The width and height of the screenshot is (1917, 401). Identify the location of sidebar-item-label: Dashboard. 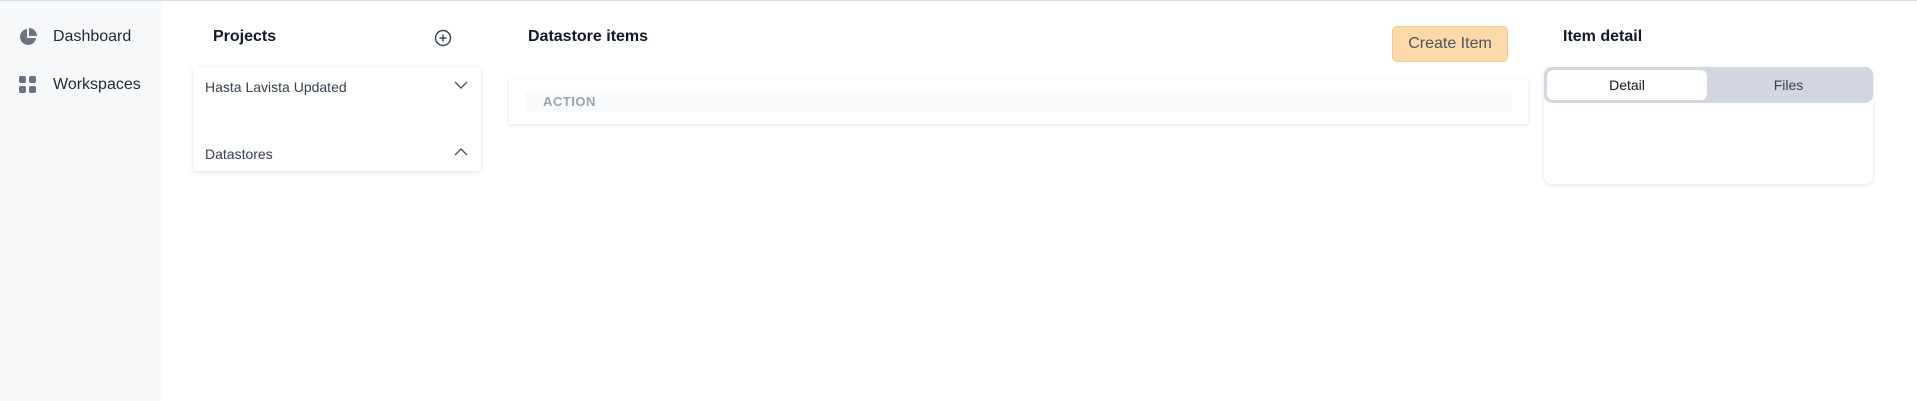
(92, 36).